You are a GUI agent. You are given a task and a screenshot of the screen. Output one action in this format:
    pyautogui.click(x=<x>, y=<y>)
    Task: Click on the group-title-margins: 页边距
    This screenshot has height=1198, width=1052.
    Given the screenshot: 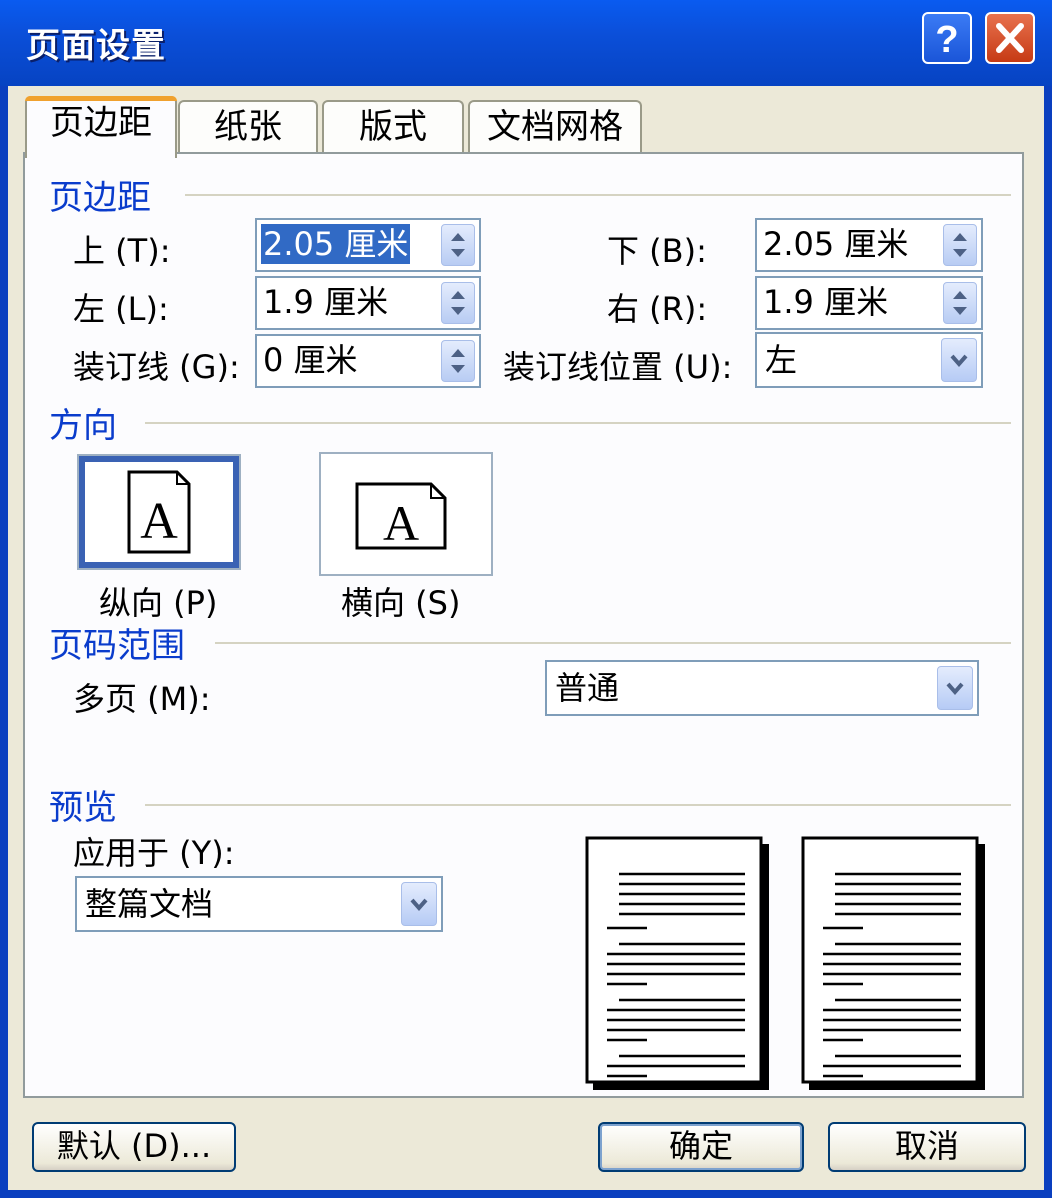 What is the action you would take?
    pyautogui.click(x=102, y=194)
    